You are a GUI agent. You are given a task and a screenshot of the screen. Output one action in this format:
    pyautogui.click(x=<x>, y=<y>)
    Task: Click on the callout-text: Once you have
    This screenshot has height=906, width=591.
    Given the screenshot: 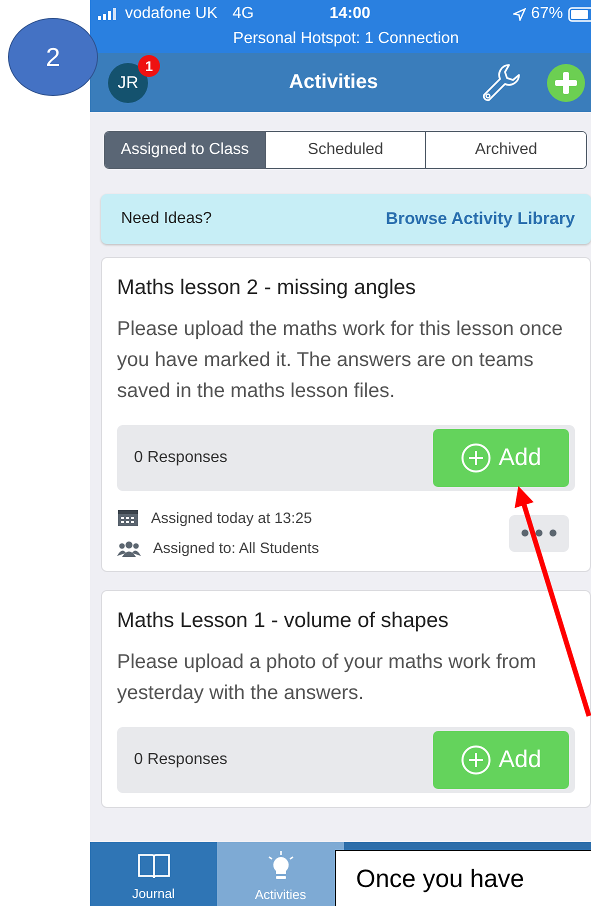 What is the action you would take?
    pyautogui.click(x=463, y=878)
    